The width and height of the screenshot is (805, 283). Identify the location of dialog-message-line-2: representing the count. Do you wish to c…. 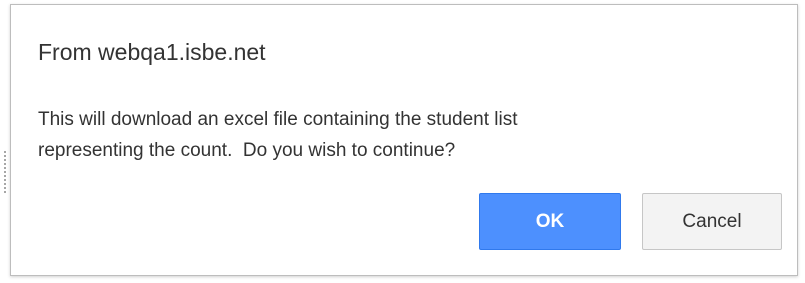
(247, 150).